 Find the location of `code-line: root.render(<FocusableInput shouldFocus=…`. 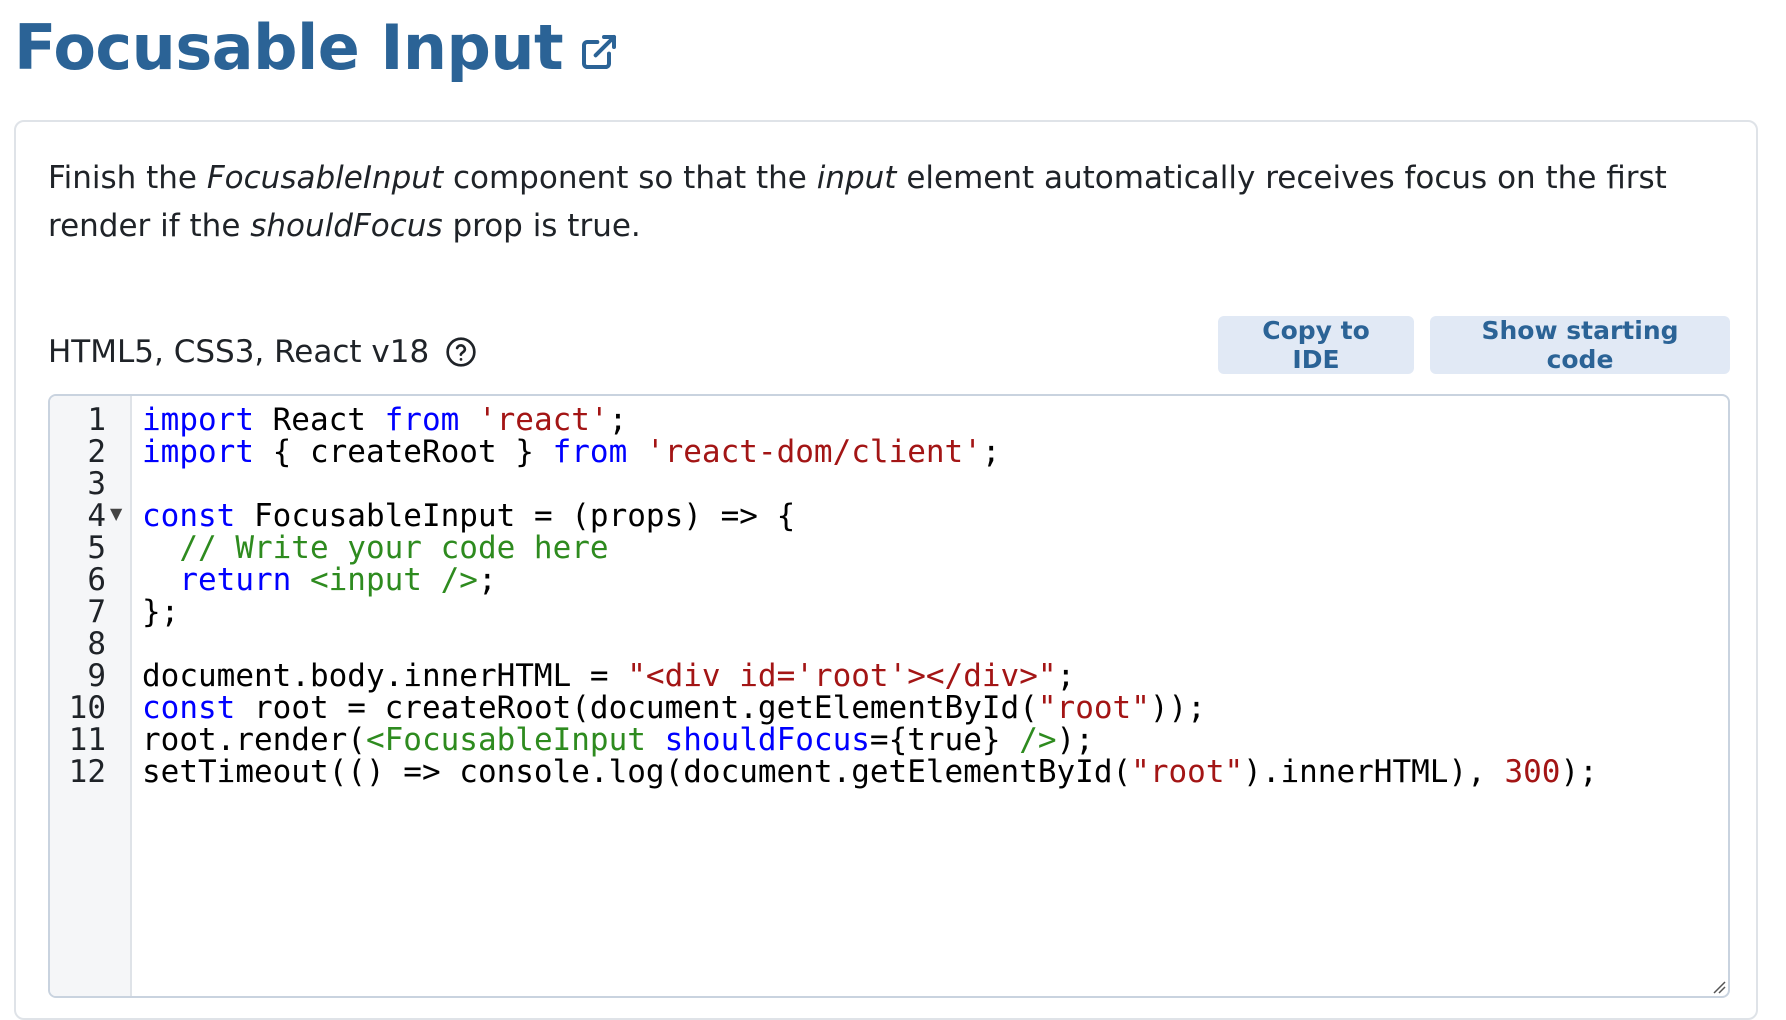

code-line: root.render(<FocusableInput shouldFocus=… is located at coordinates (870, 740).